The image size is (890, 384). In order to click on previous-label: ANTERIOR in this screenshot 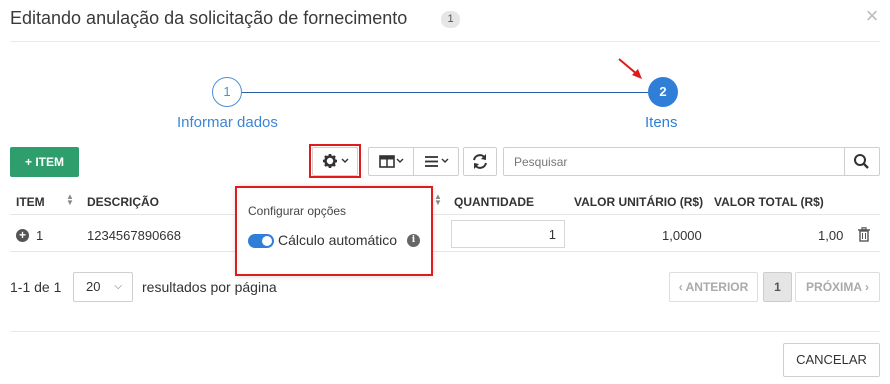, I will do `click(717, 287)`.